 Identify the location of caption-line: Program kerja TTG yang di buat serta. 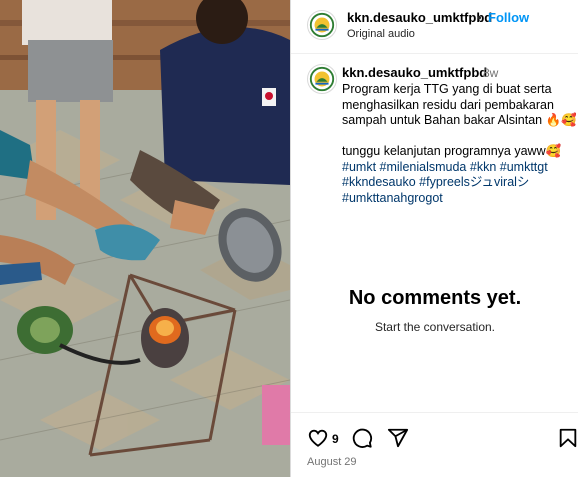
(447, 89).